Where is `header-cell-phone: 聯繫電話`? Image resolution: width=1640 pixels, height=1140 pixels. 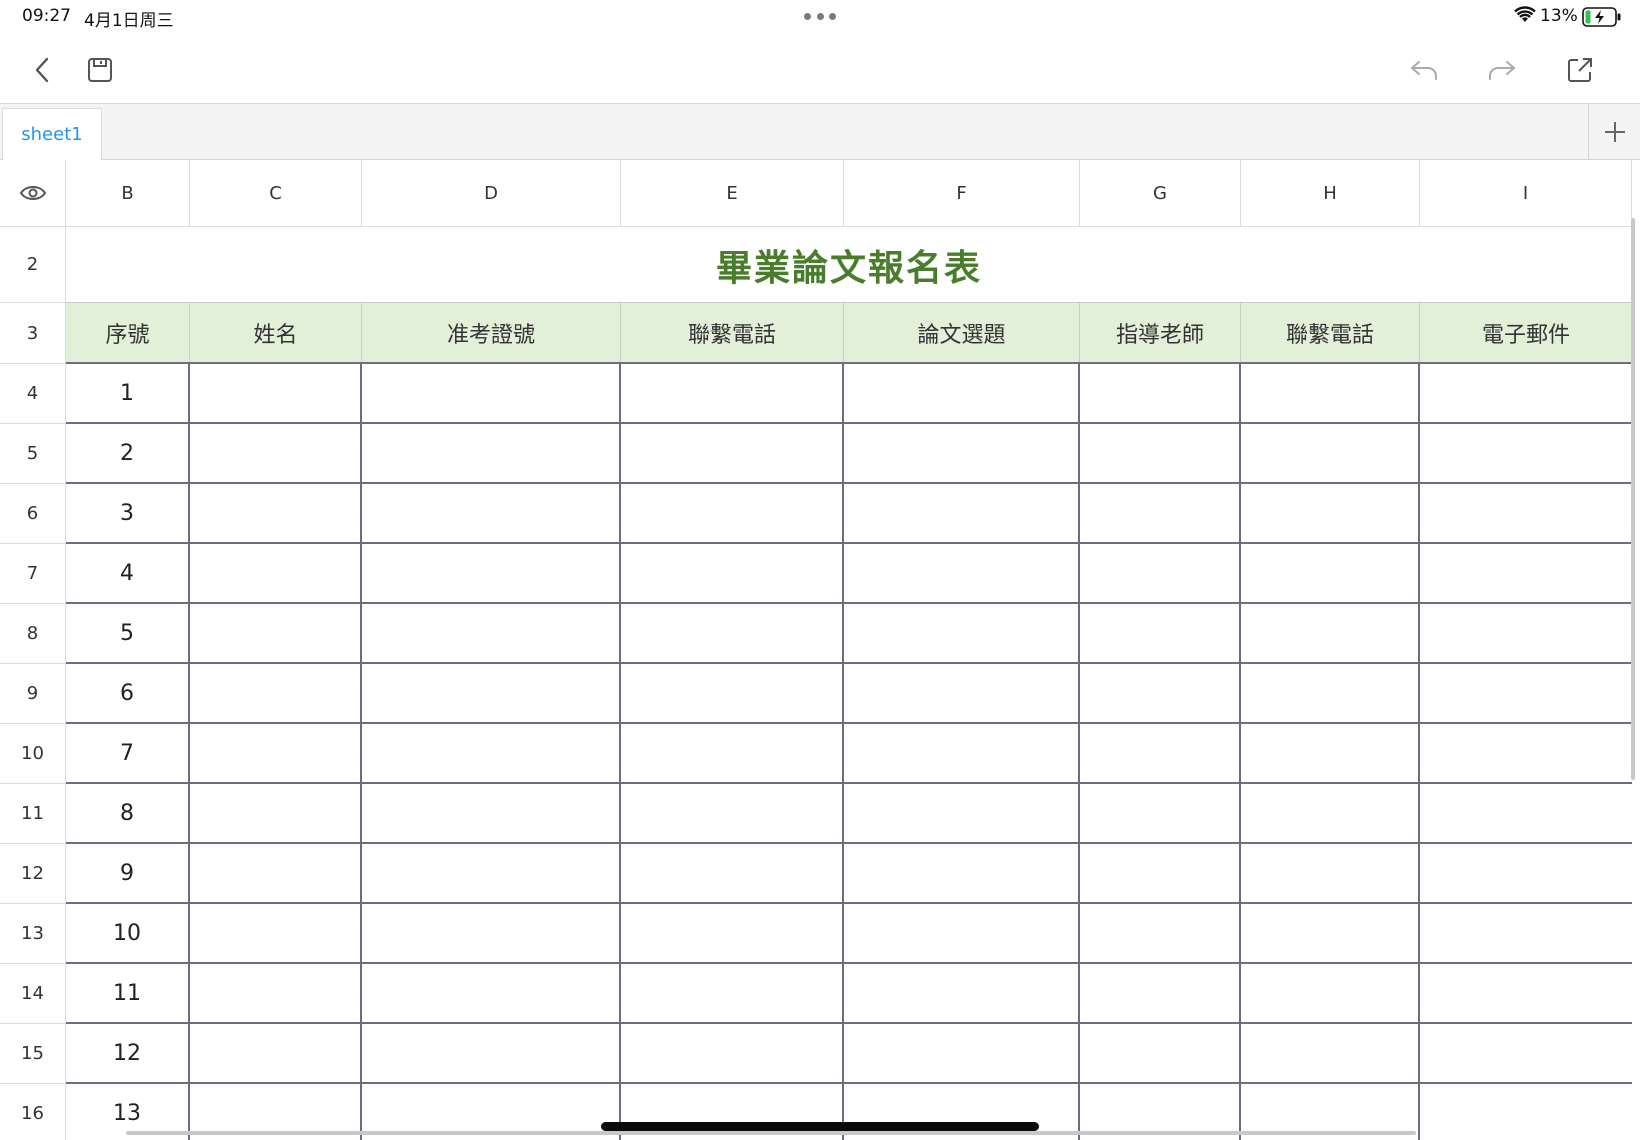
header-cell-phone: 聯繫電話 is located at coordinates (732, 332).